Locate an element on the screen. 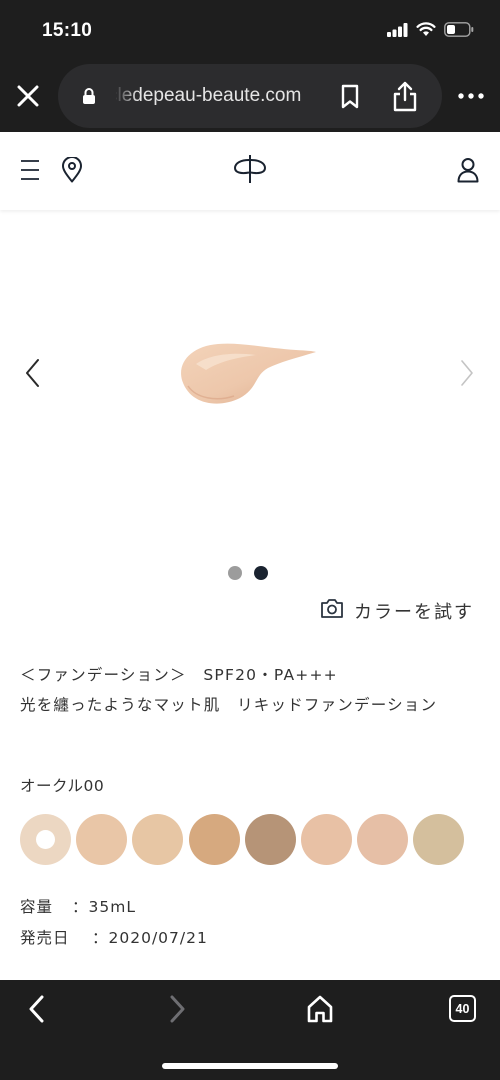 This screenshot has width=500, height=1080. spec-release: 発売日 ：2020/07/21 is located at coordinates (114, 937).